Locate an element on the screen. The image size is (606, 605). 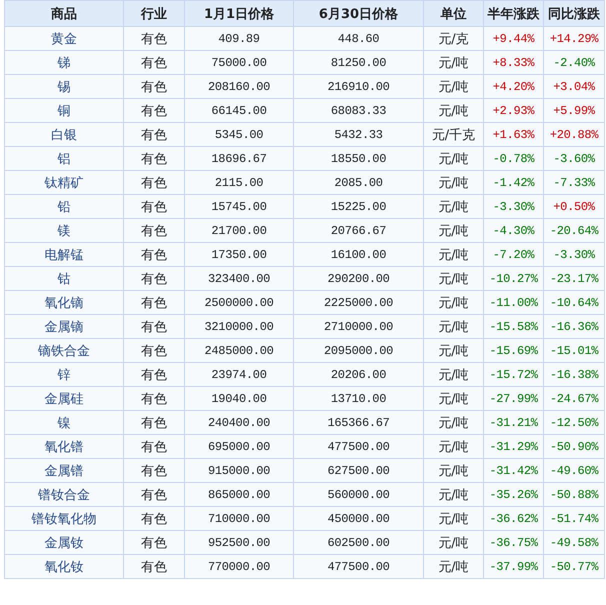
price-cell: 323400.00 is located at coordinates (239, 278).